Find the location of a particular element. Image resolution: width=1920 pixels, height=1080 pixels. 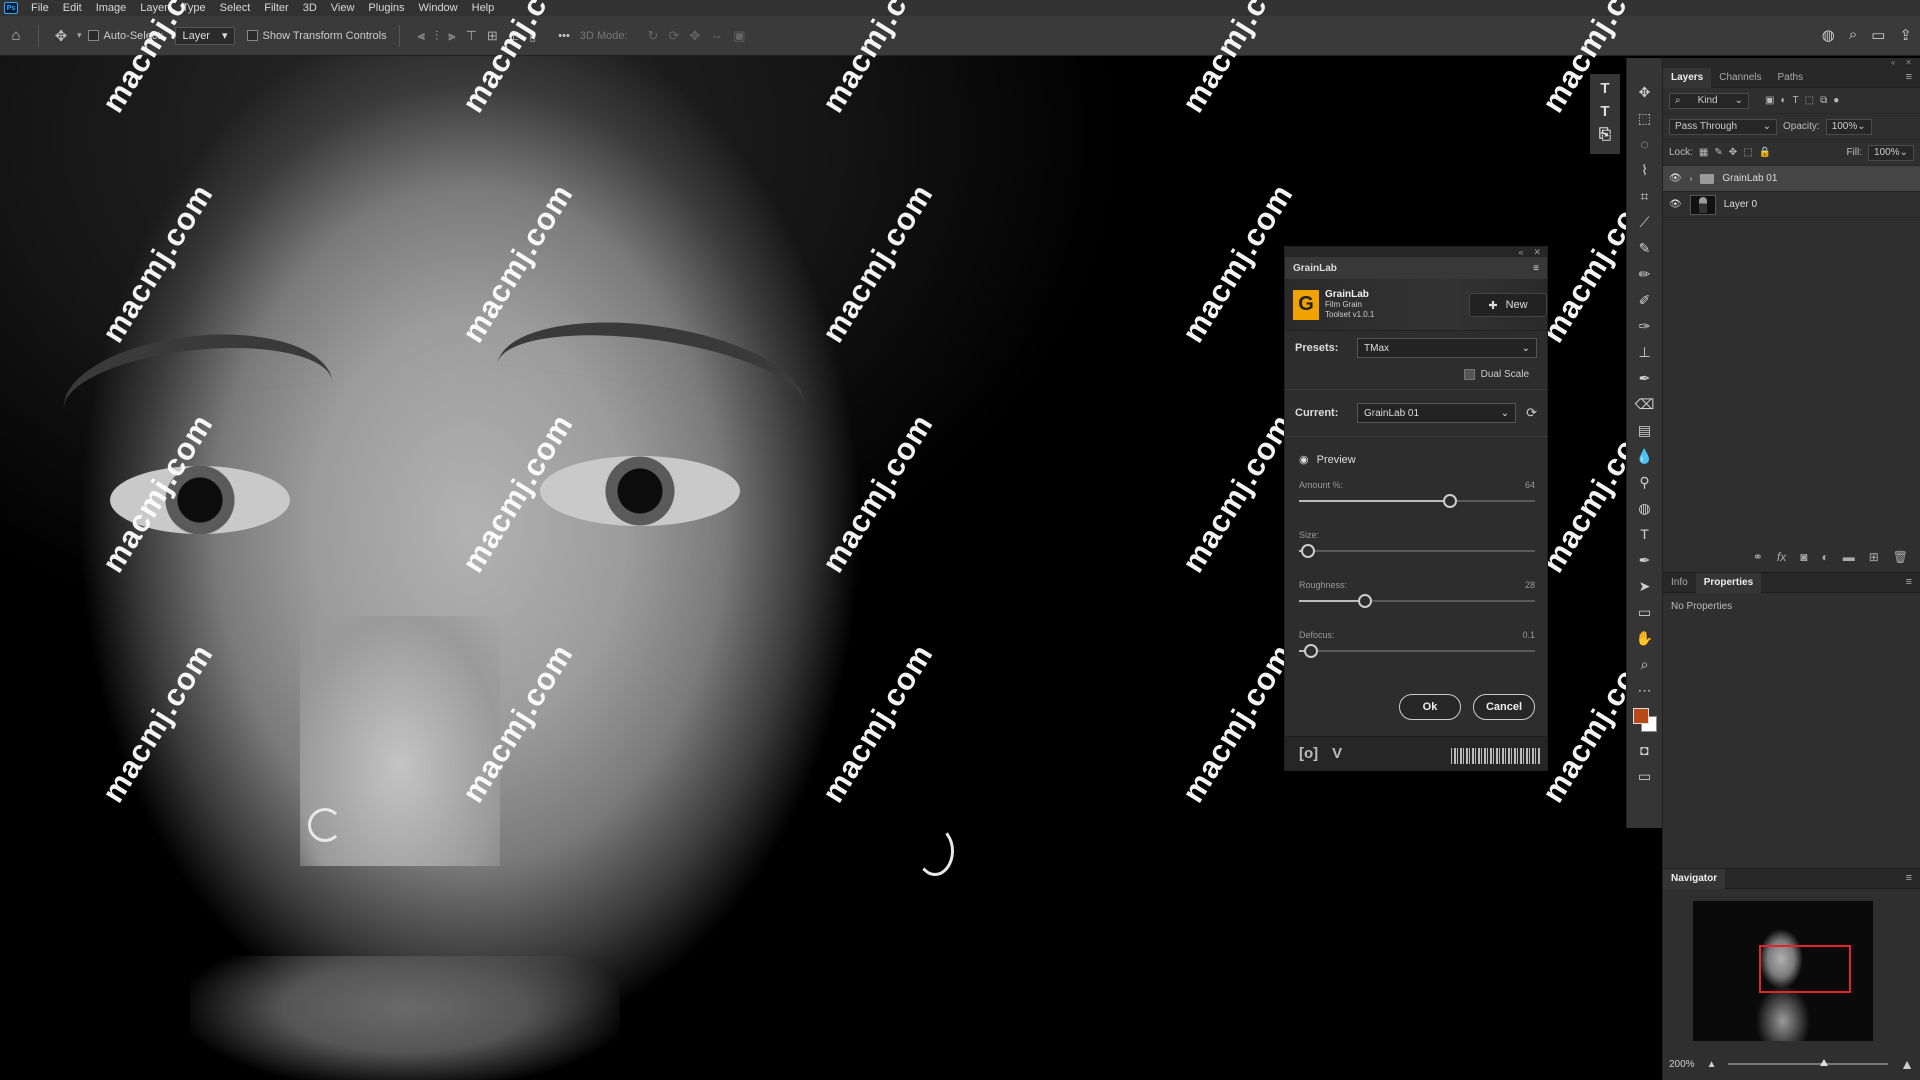

workspace-icon: ▭ is located at coordinates (1878, 35).